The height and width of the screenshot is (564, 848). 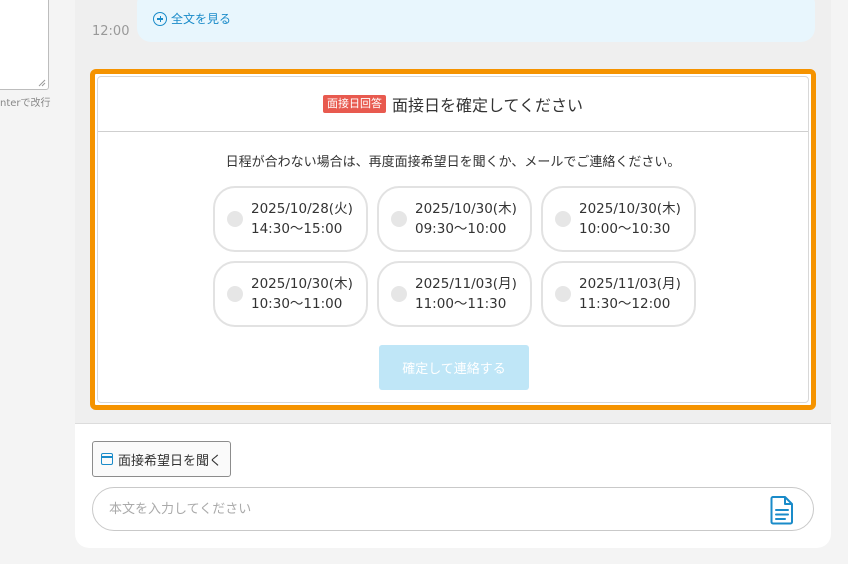 I want to click on plus-circle-icon, so click(x=160, y=18).